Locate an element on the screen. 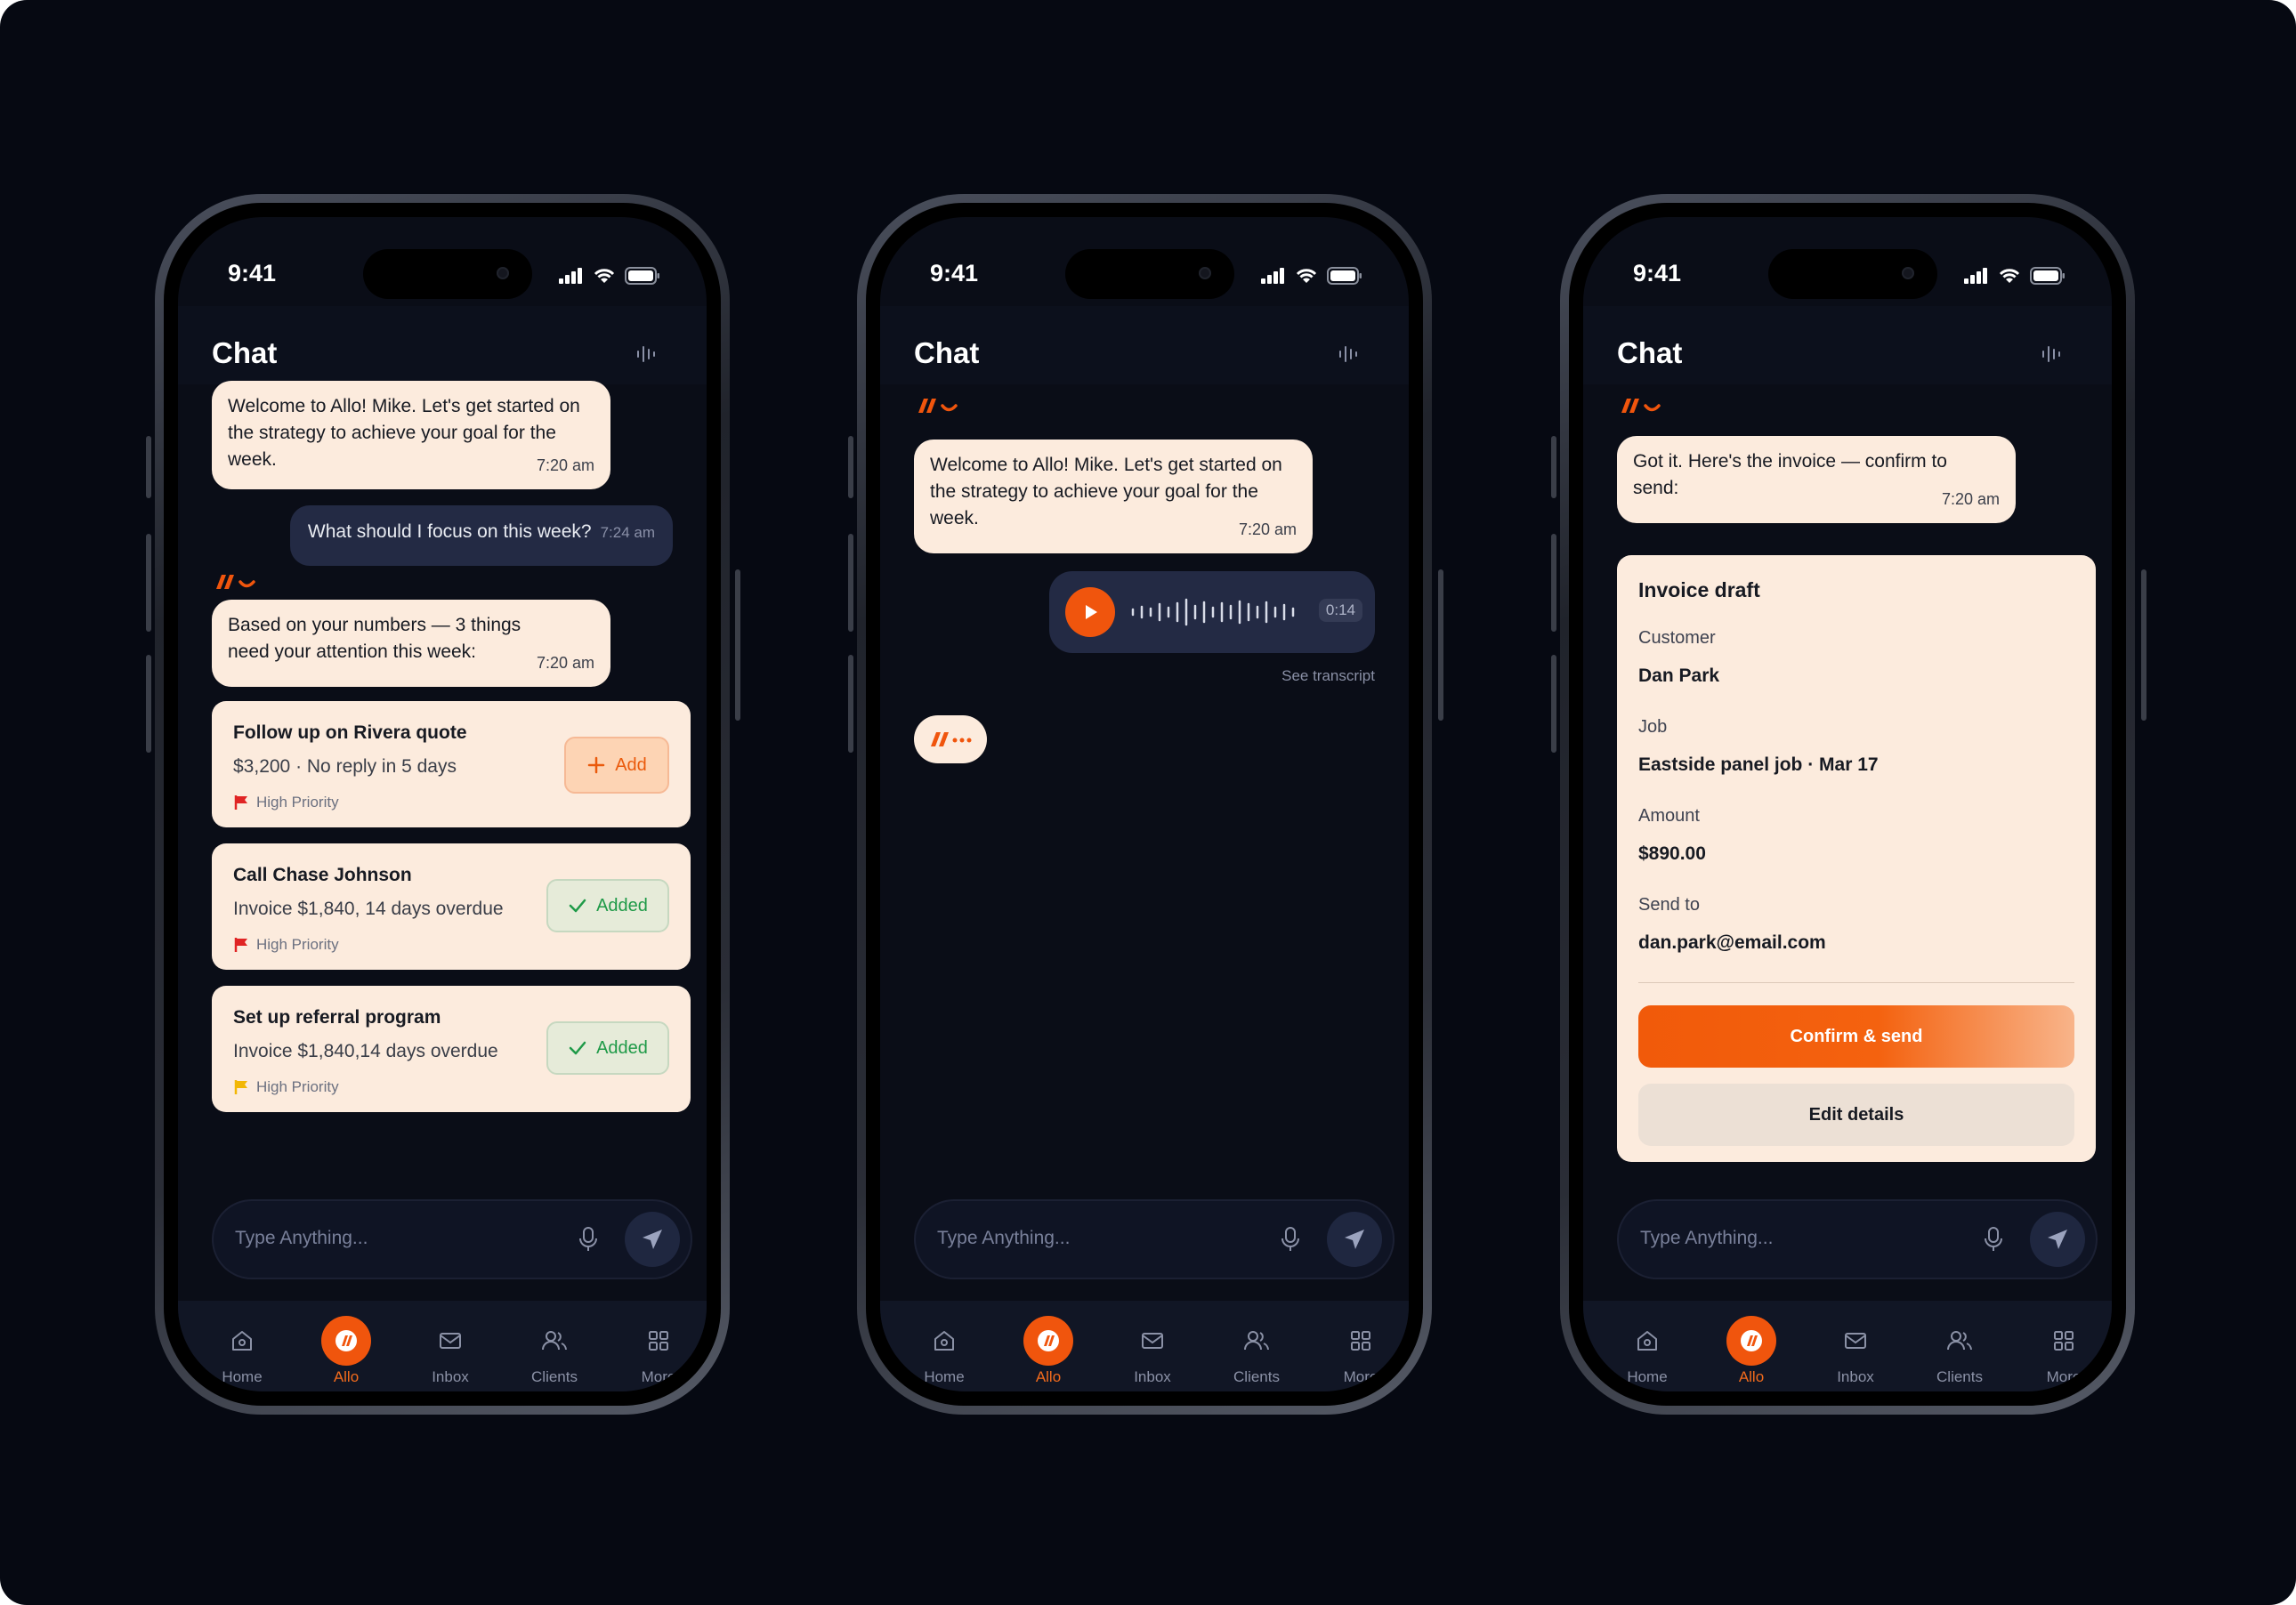 The width and height of the screenshot is (2296, 1605). edit-details-button: Edit details is located at coordinates (1856, 1115).